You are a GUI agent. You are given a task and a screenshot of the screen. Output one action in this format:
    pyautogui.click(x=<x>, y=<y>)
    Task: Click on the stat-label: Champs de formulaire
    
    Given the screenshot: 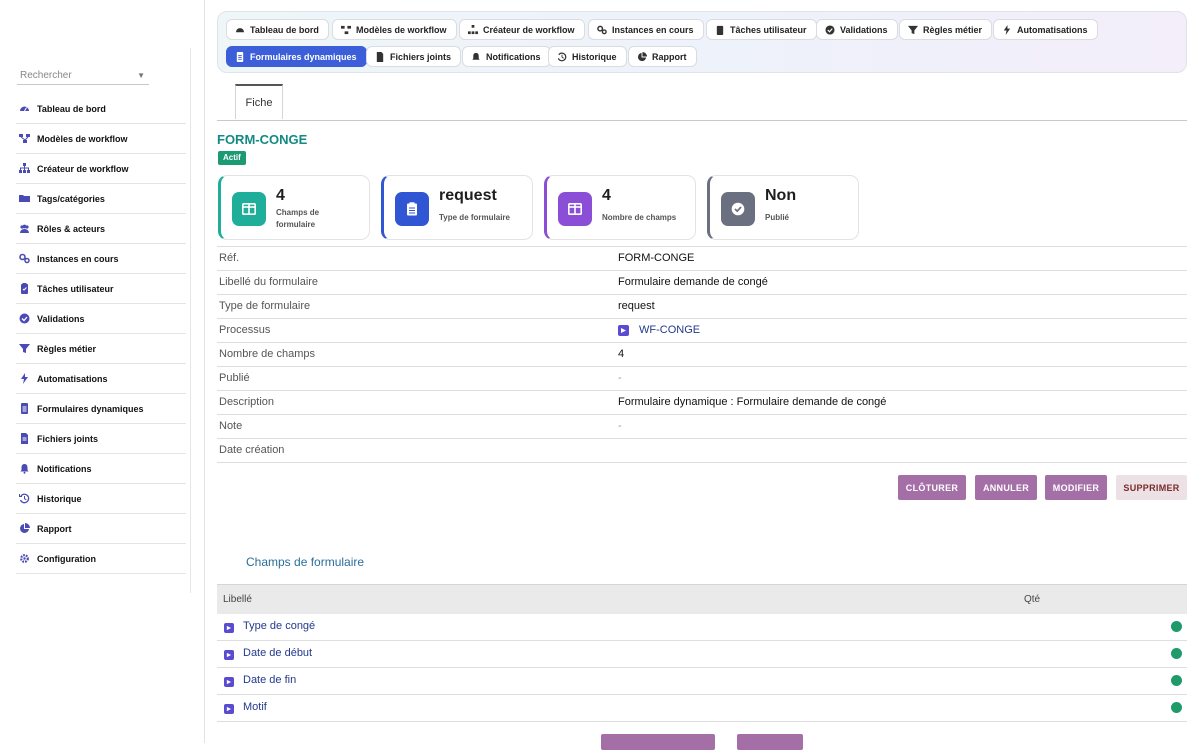 What is the action you would take?
    pyautogui.click(x=298, y=218)
    